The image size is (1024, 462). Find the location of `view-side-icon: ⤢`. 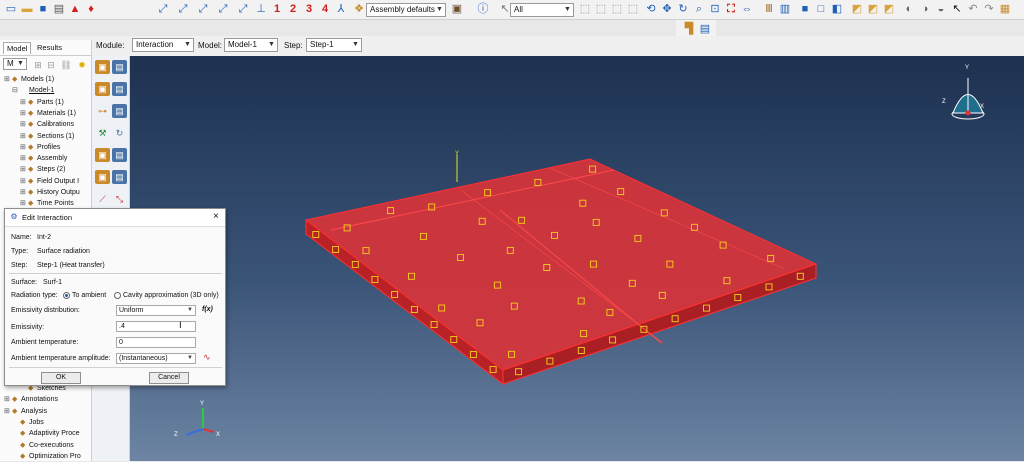

view-side-icon: ⤢ is located at coordinates (243, 9).